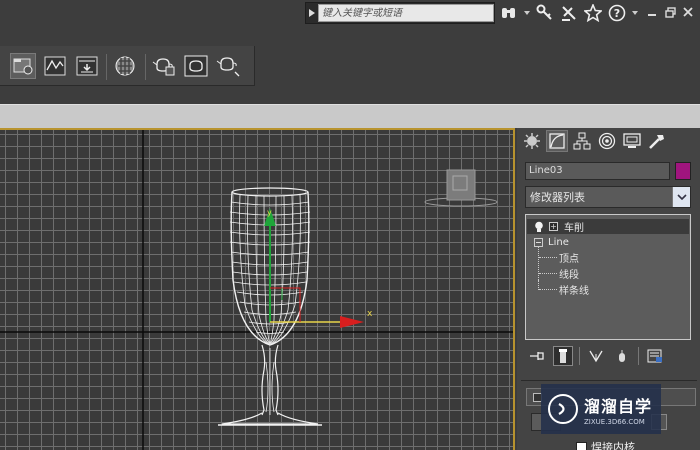 The height and width of the screenshot is (450, 700). What do you see at coordinates (318, 268) in the screenshot?
I see `move-gizmo: y x` at bounding box center [318, 268].